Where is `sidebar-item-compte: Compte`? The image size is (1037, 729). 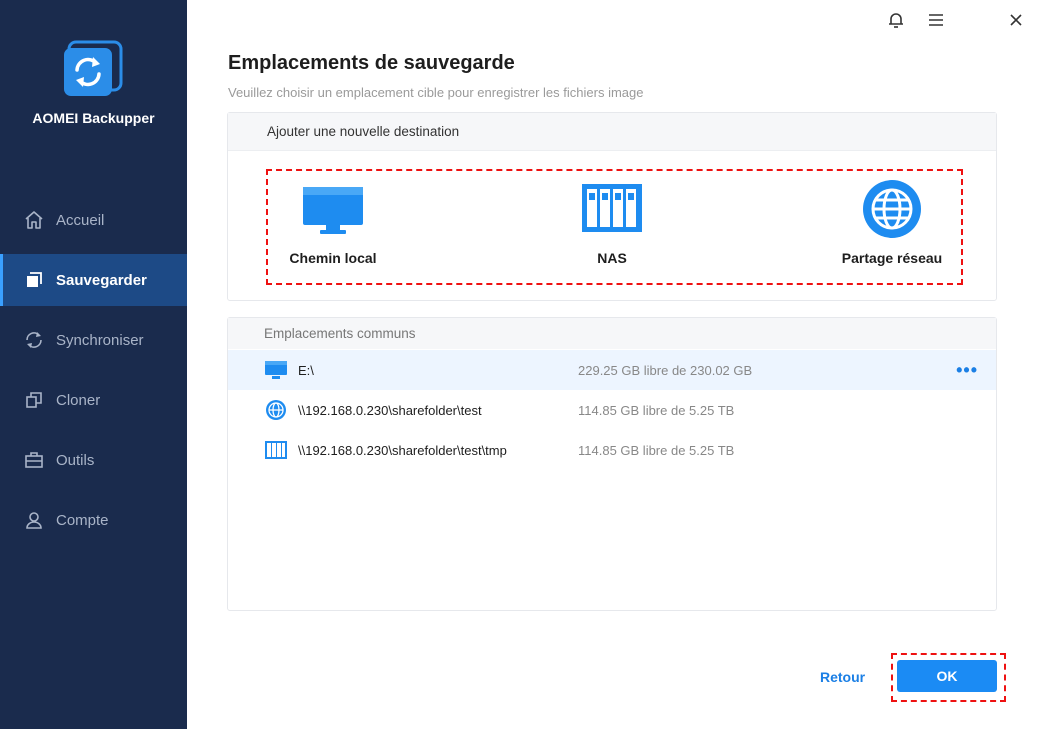 sidebar-item-compte: Compte is located at coordinates (93, 520).